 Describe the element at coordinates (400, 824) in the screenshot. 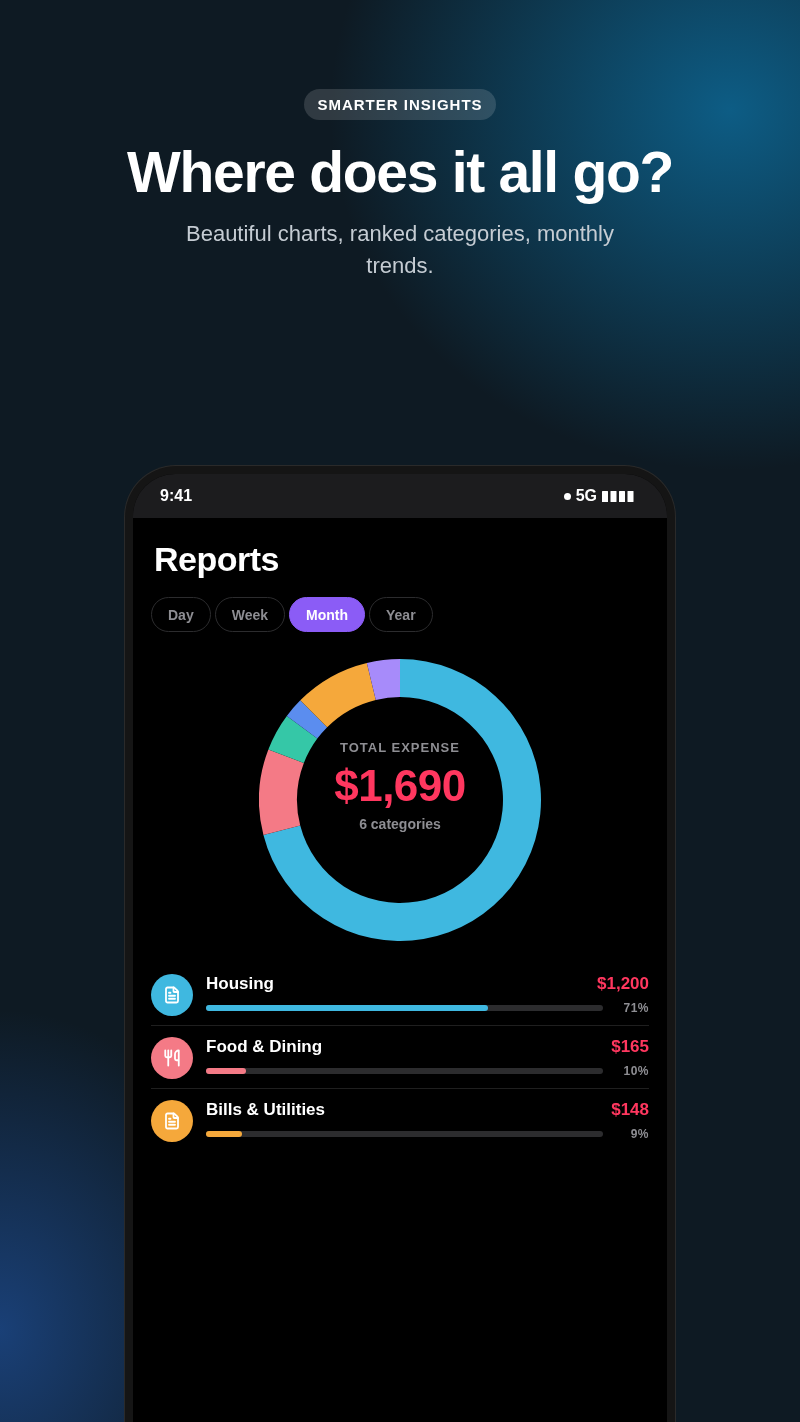

I see `category-count: 6 categories` at that location.